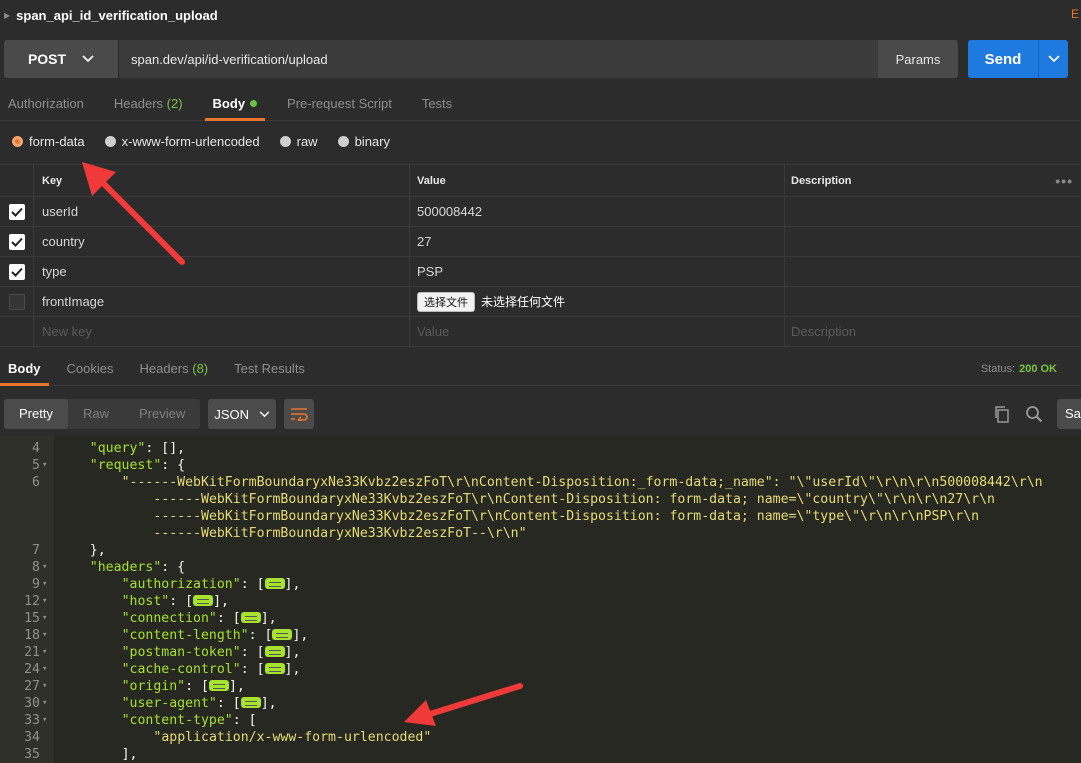  I want to click on send-button: Send, so click(1003, 59).